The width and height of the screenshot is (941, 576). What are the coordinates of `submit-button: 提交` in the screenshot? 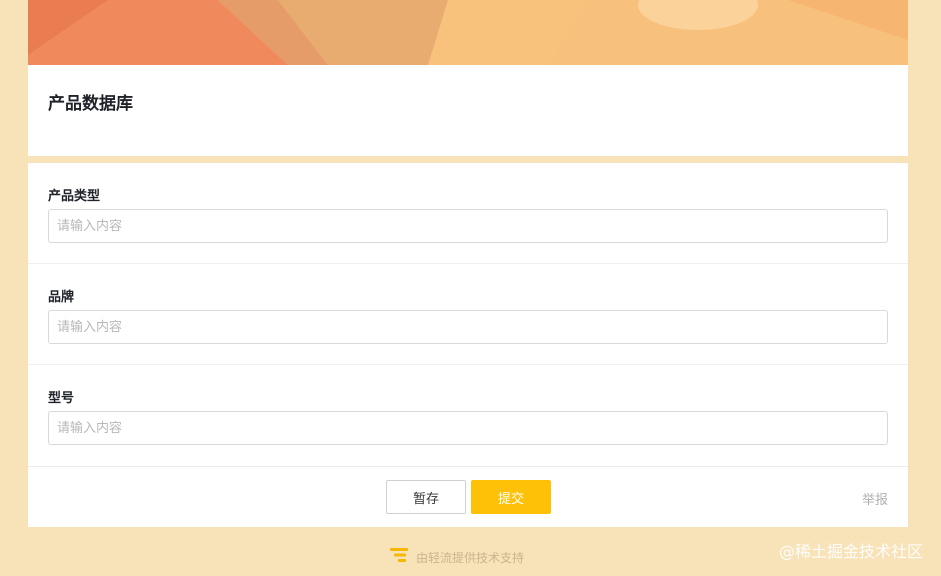 It's located at (511, 497).